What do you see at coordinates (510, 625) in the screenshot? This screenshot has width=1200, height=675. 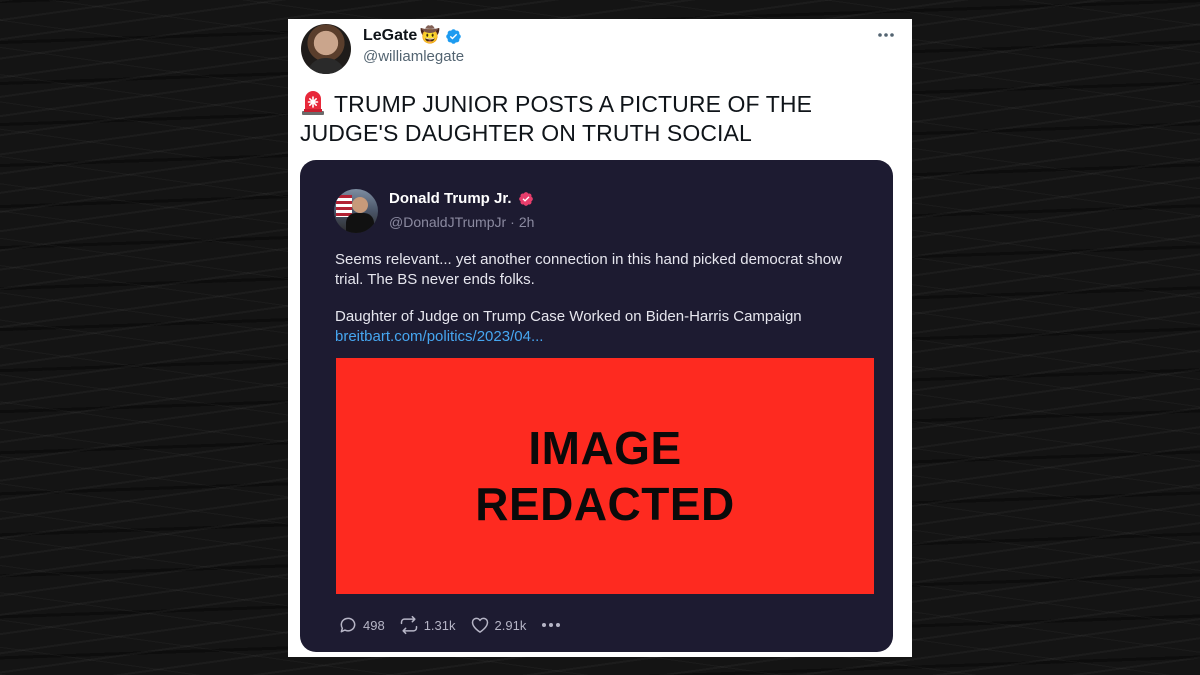 I see `like-count: 2.91k` at bounding box center [510, 625].